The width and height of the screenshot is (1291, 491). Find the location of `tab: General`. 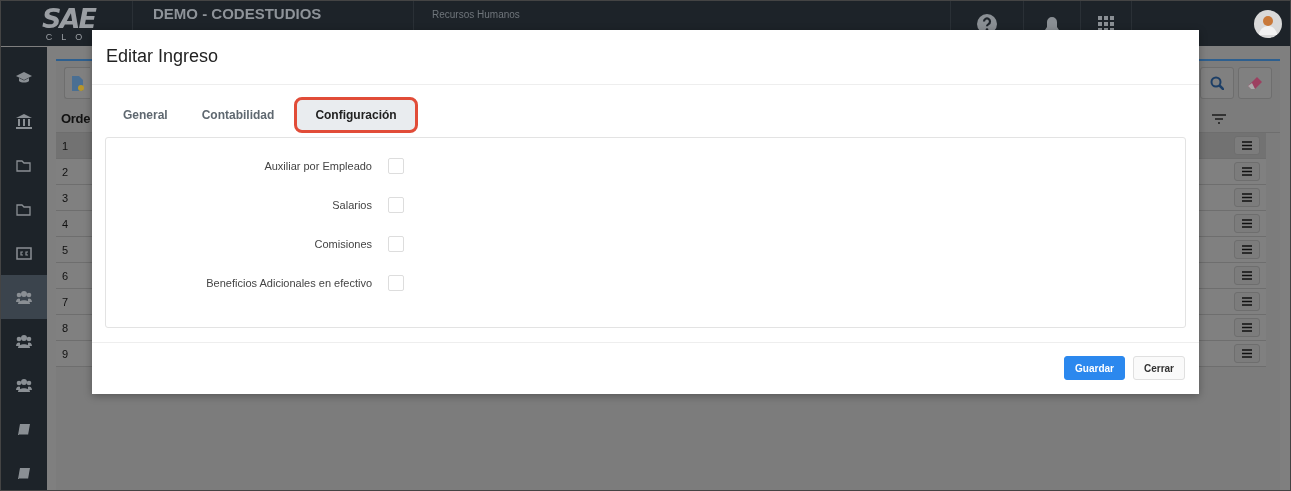

tab: General is located at coordinates (145, 114).